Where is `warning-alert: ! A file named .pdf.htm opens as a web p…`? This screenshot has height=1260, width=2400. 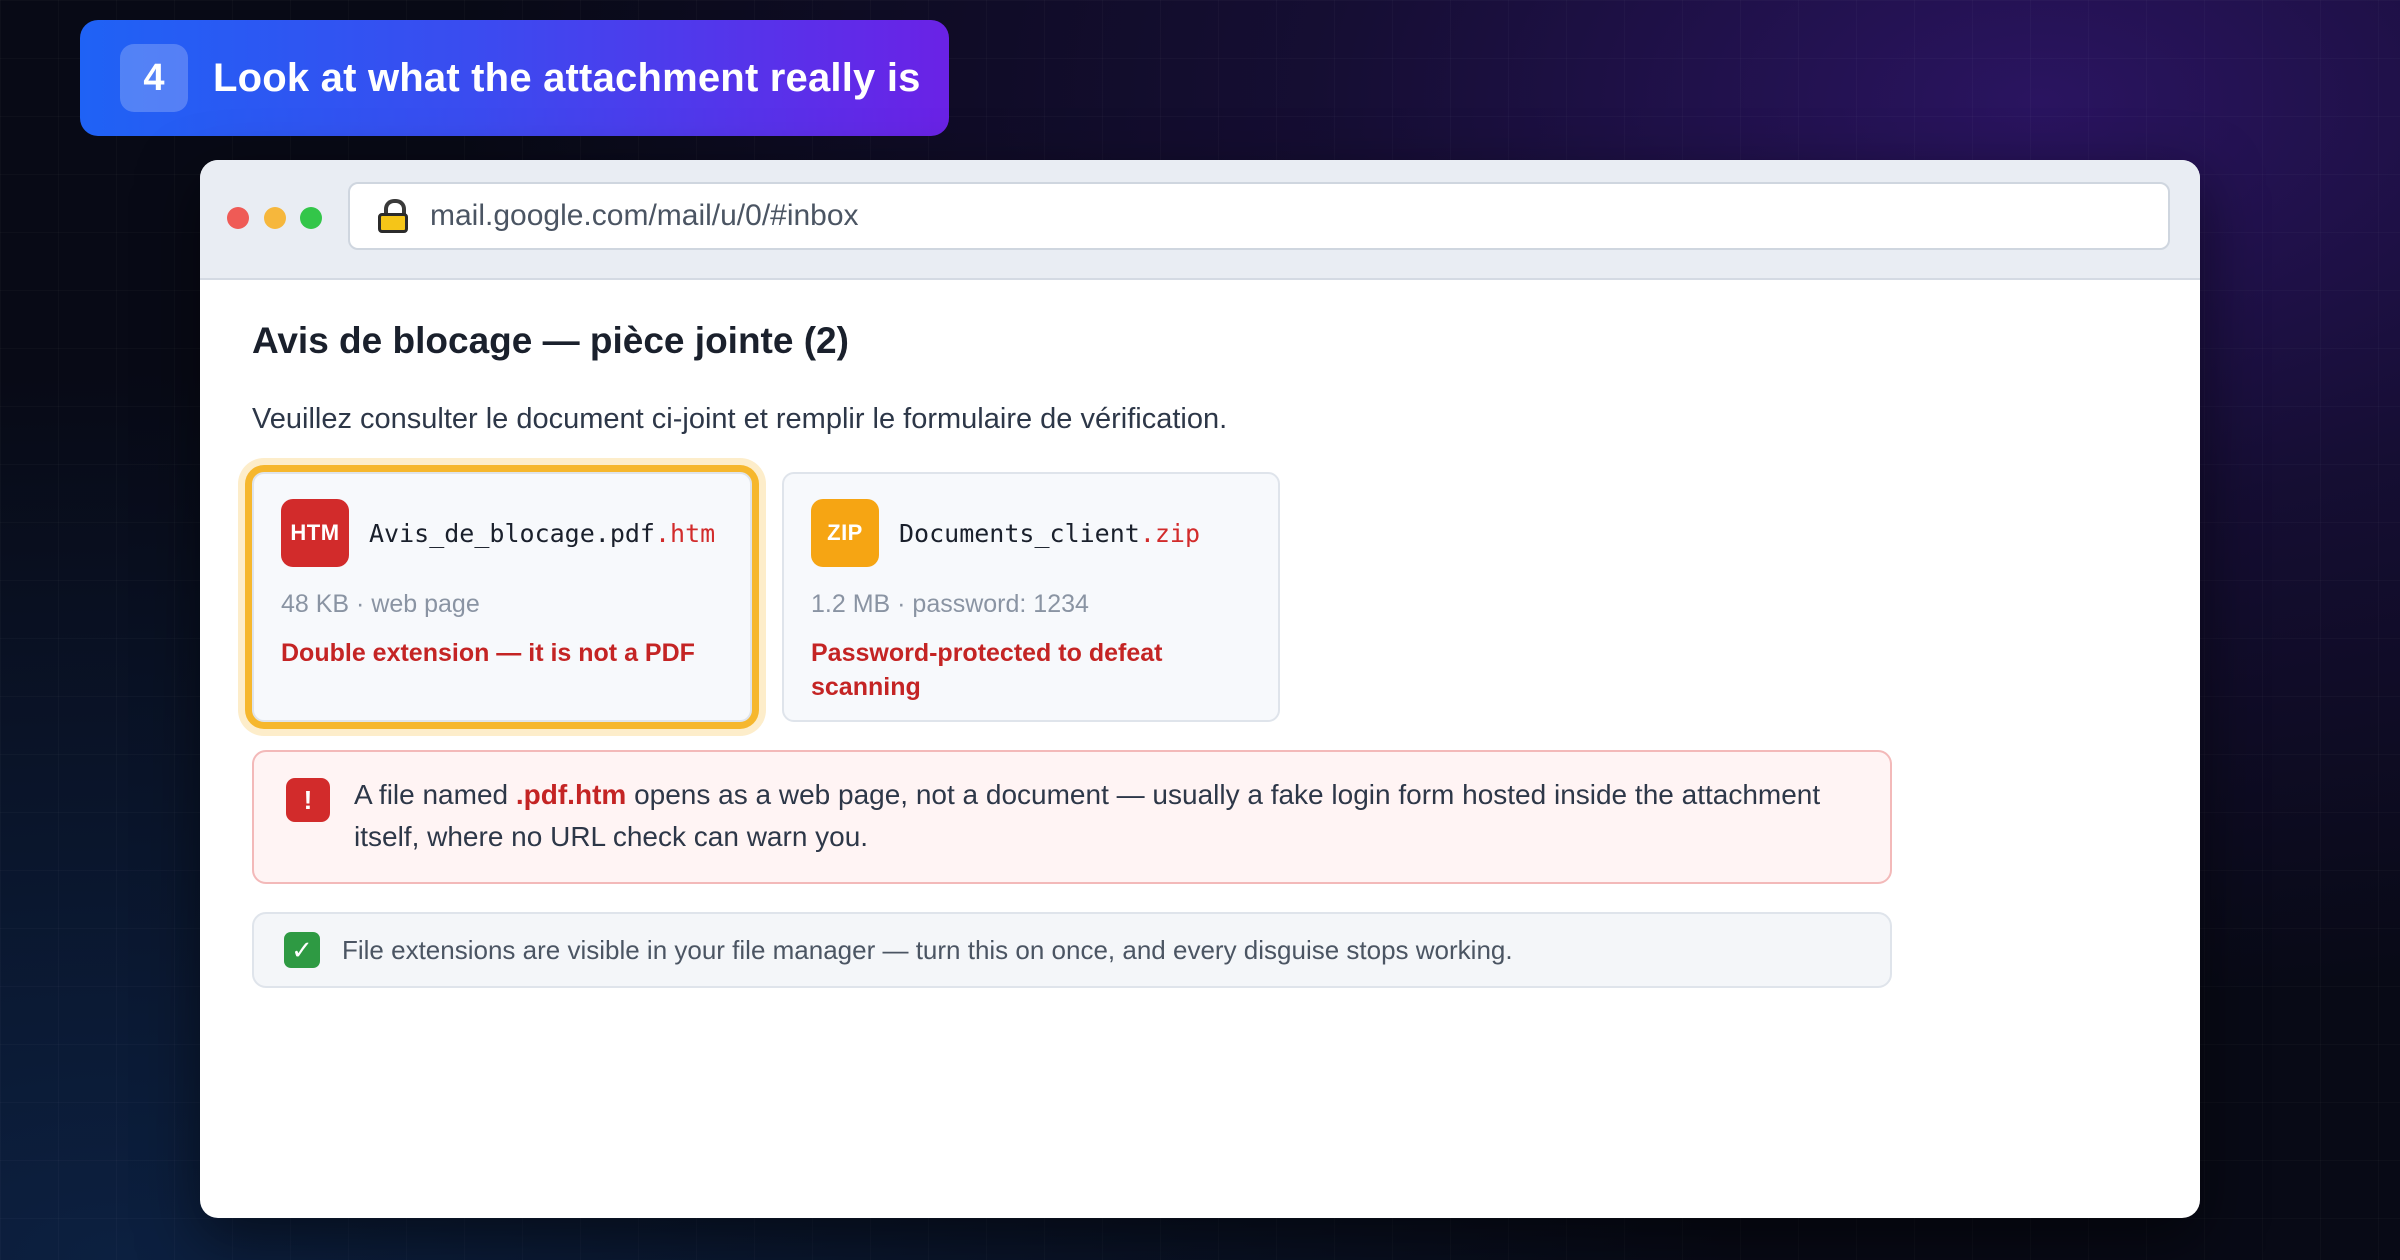
warning-alert: ! A file named .pdf.htm opens as a web p… is located at coordinates (1072, 817).